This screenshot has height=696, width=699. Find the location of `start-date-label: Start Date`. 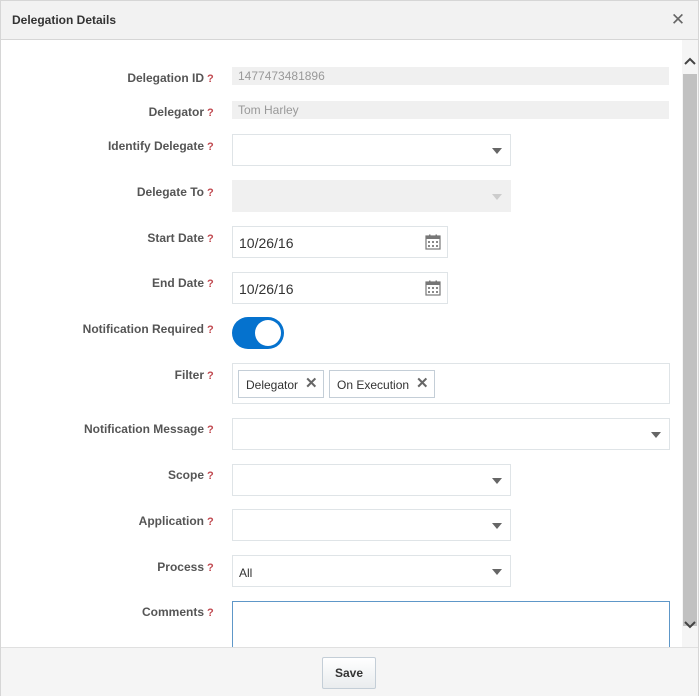

start-date-label: Start Date is located at coordinates (175, 238).